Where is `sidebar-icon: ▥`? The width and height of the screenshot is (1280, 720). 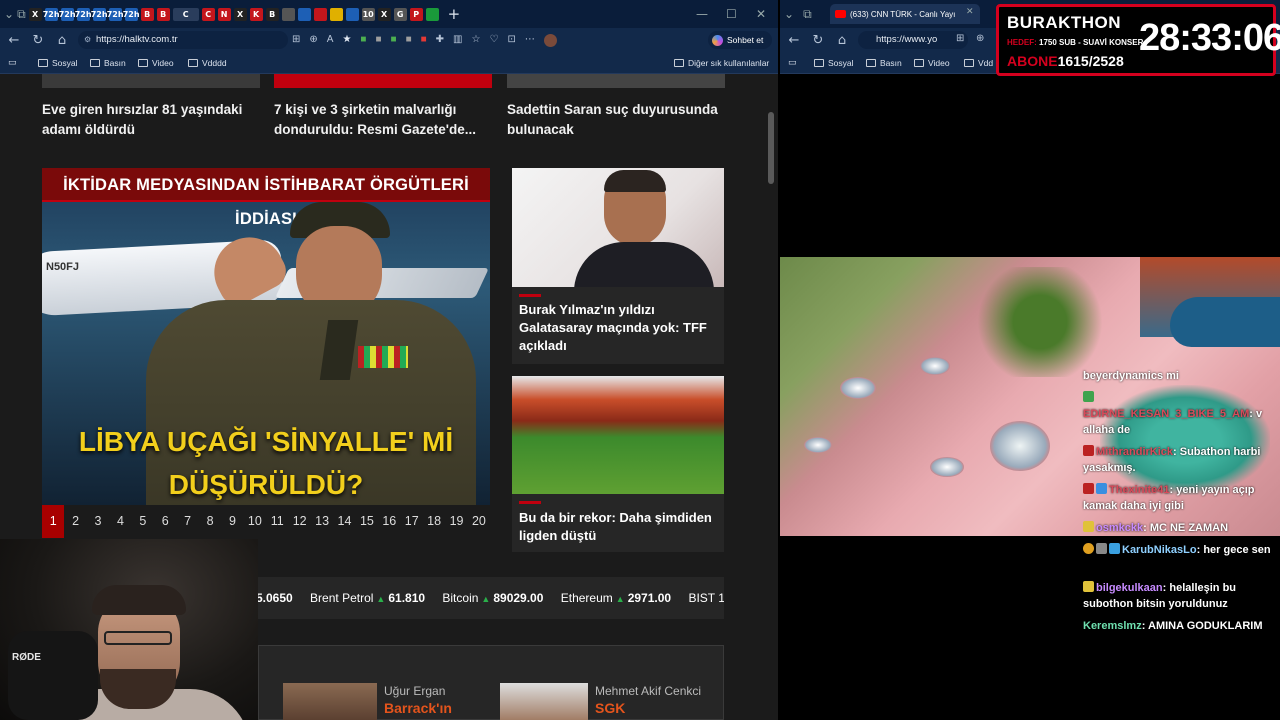
sidebar-icon: ▥ is located at coordinates (457, 40).